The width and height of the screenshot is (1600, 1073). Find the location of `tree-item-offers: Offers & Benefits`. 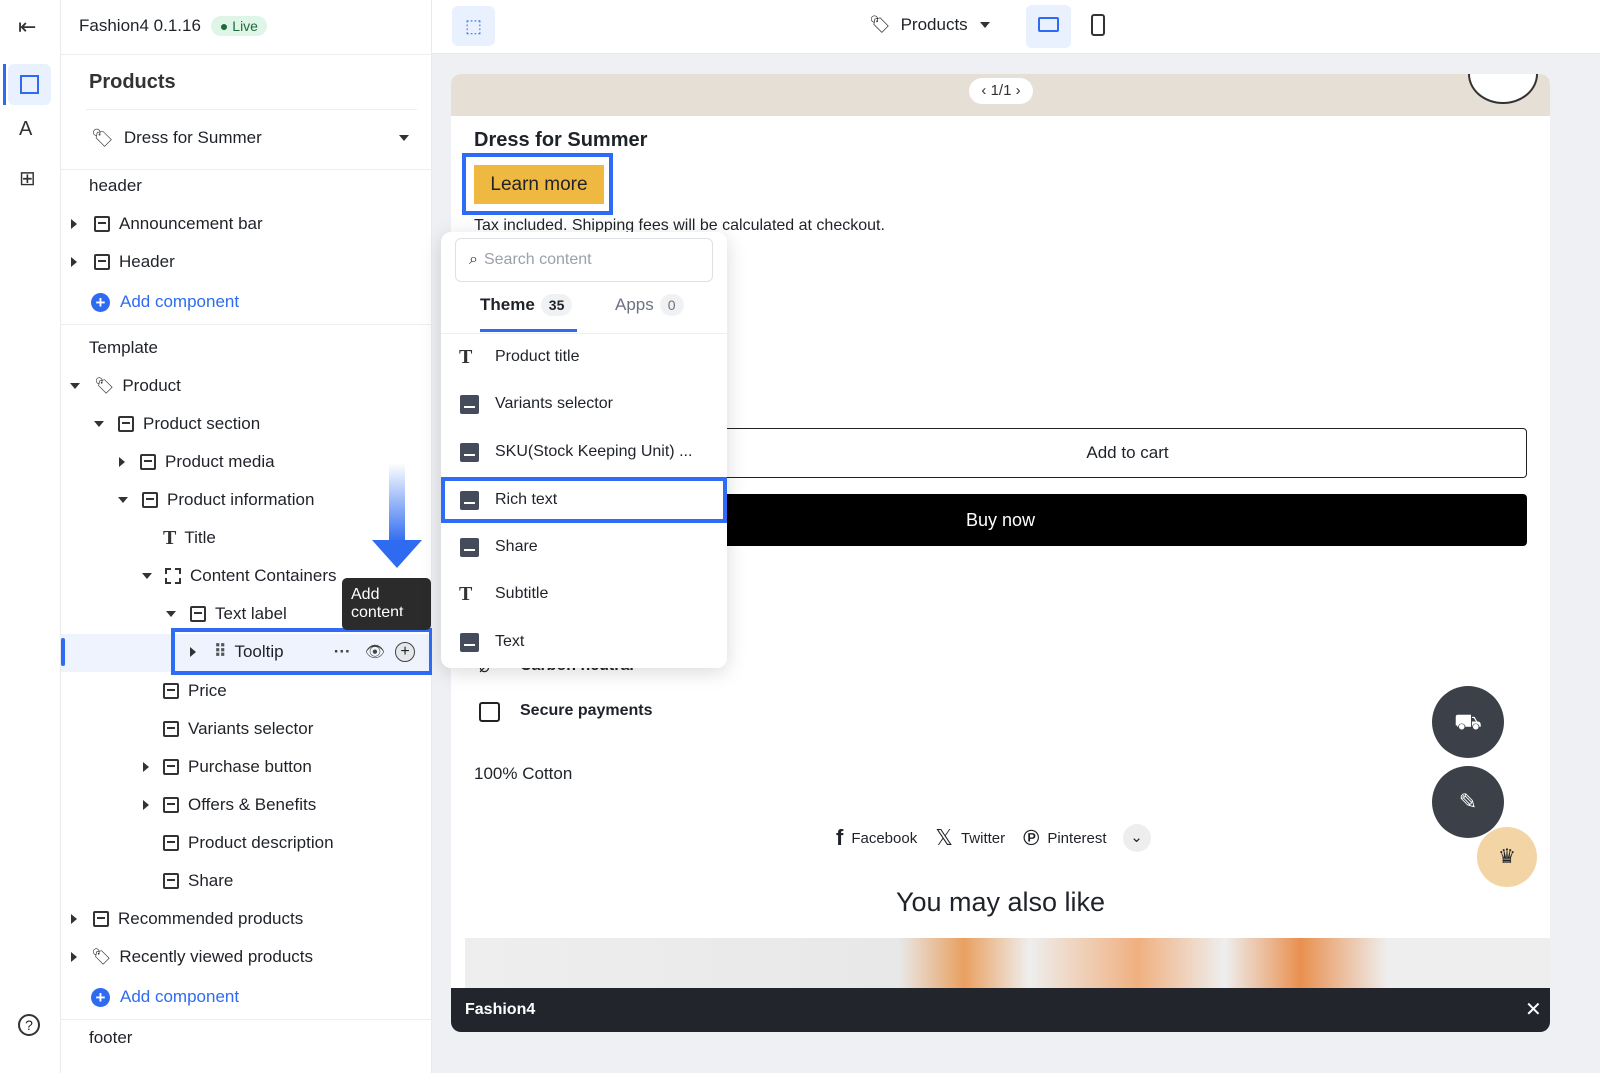

tree-item-offers: Offers & Benefits is located at coordinates (229, 805).